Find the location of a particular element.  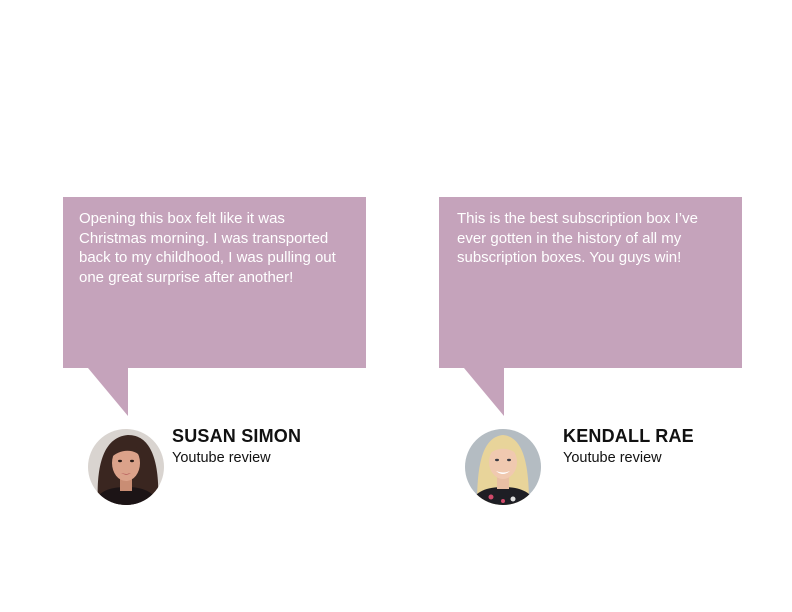

reviewer-name: SUSAN SIMON is located at coordinates (237, 436).